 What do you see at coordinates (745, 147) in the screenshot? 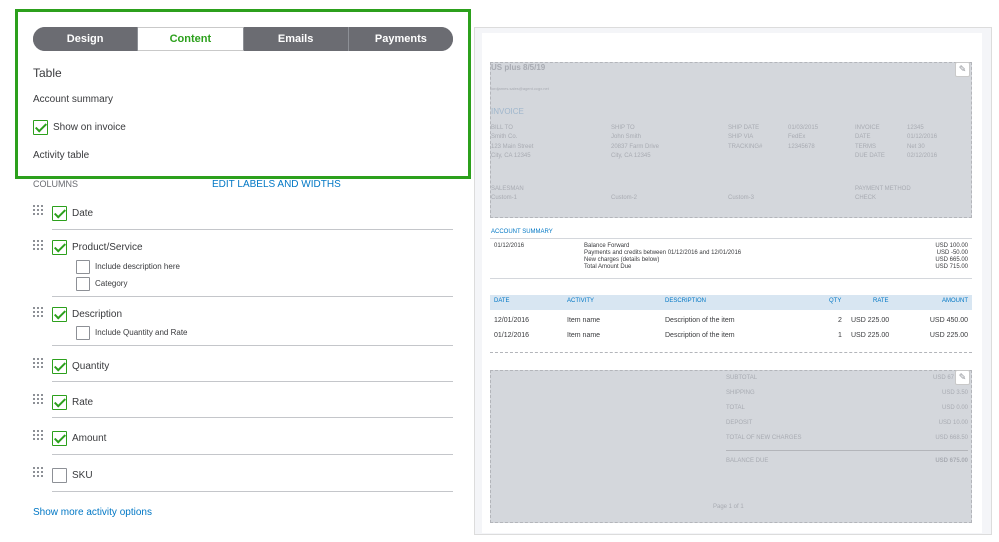
I see `ship-field-label: TRACKING#` at bounding box center [745, 147].